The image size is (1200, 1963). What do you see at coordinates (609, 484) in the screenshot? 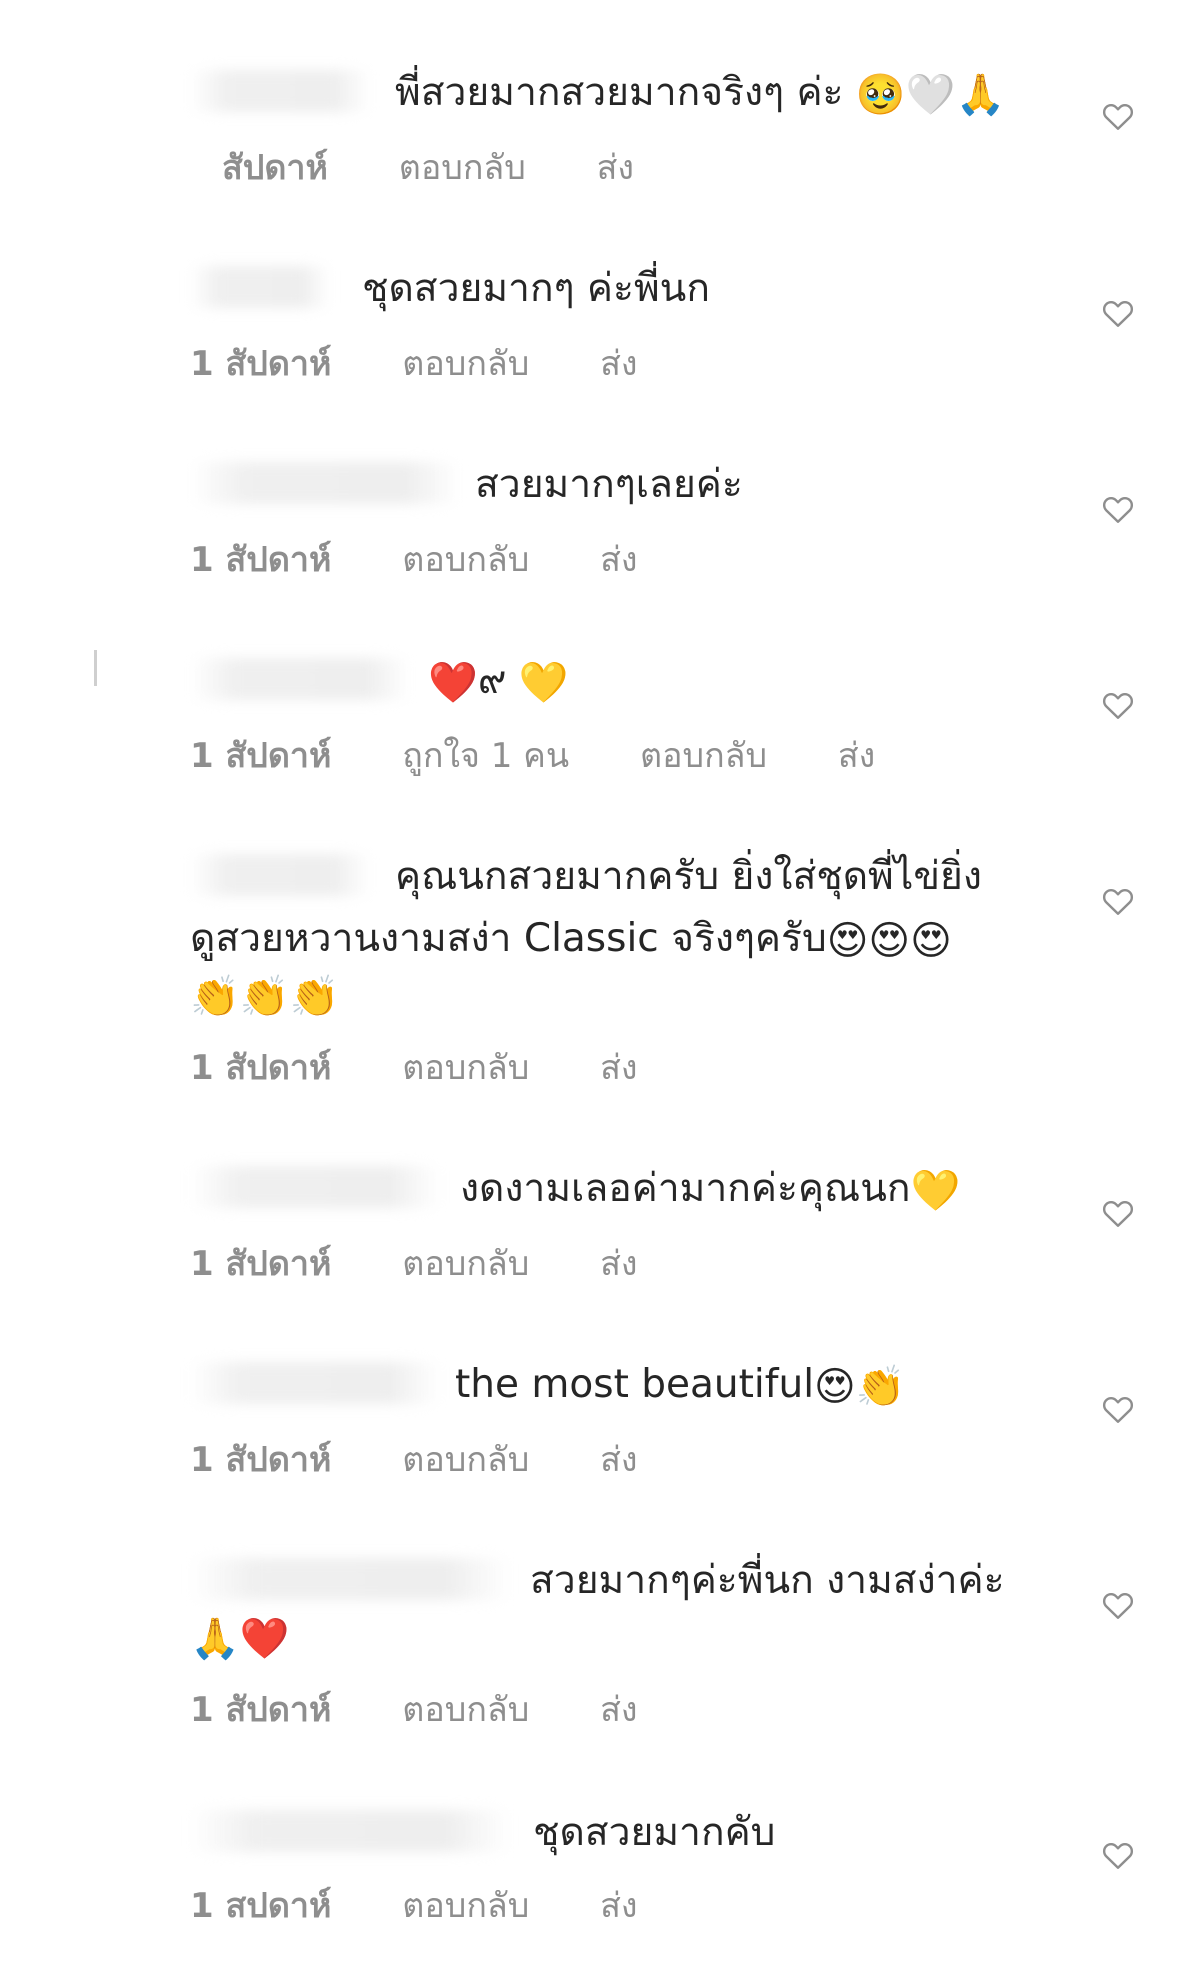
I see `comment-text: สวยมากๆเลยค่ะ` at bounding box center [609, 484].